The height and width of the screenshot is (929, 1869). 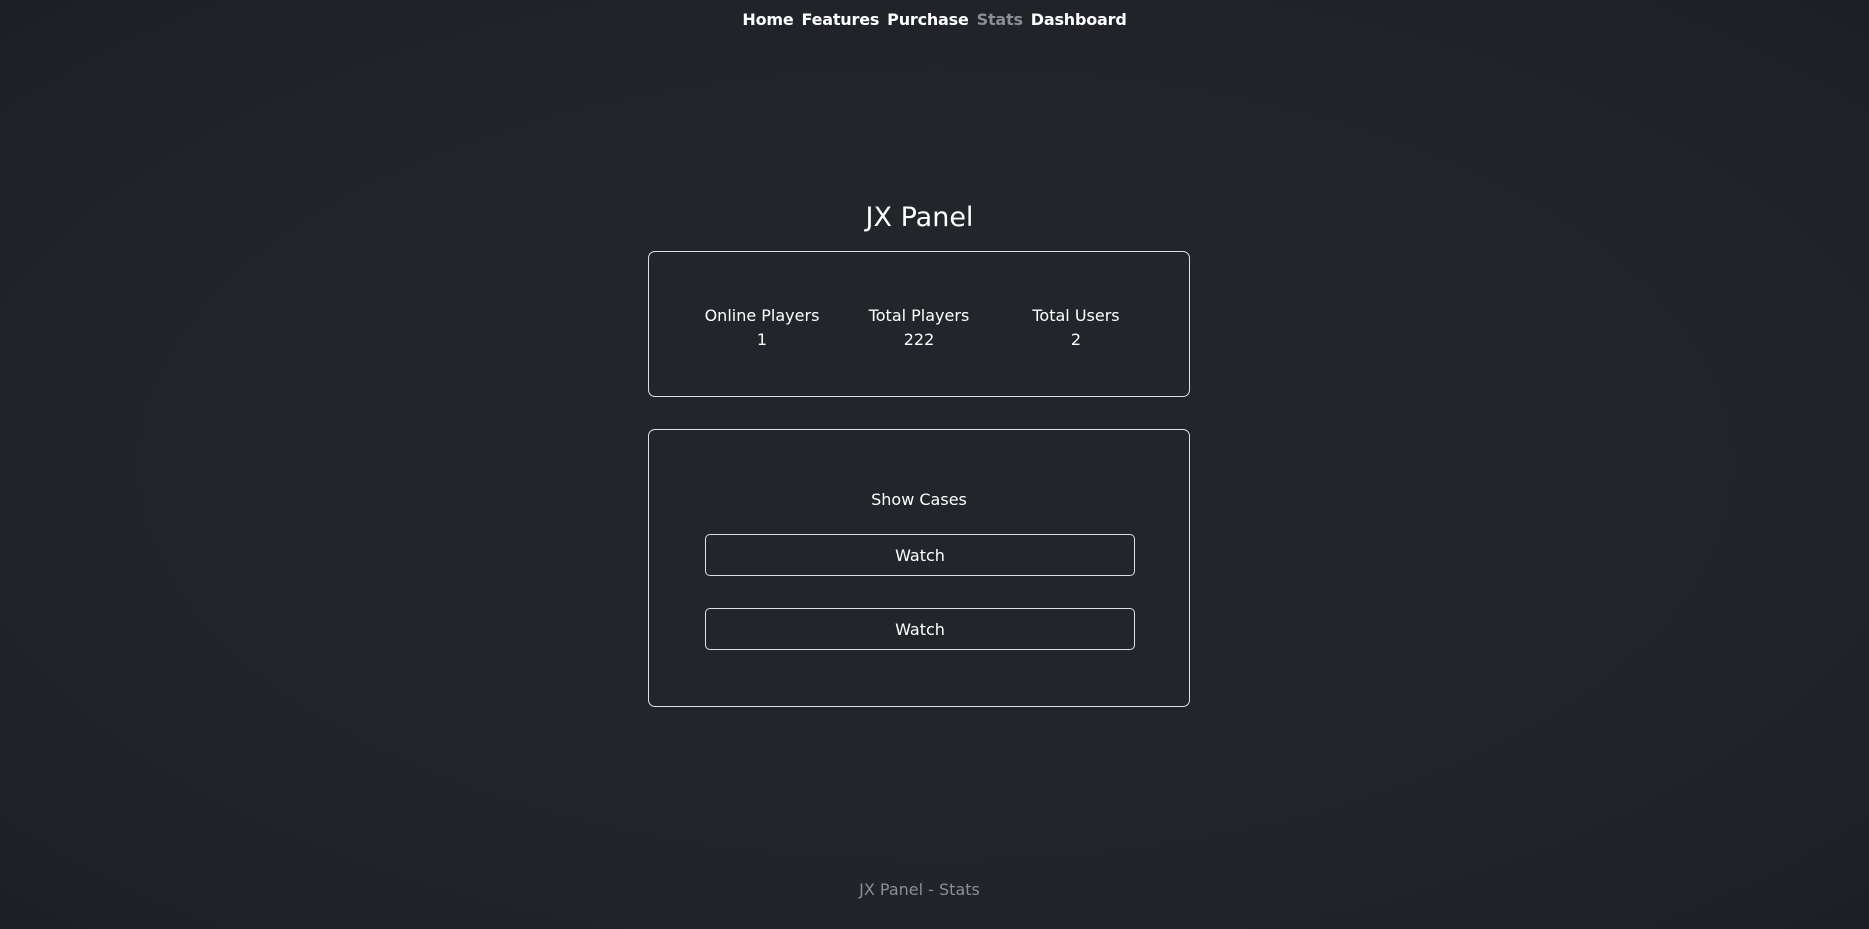 I want to click on nav-link-dashboard: Dashboard, so click(x=1079, y=19).